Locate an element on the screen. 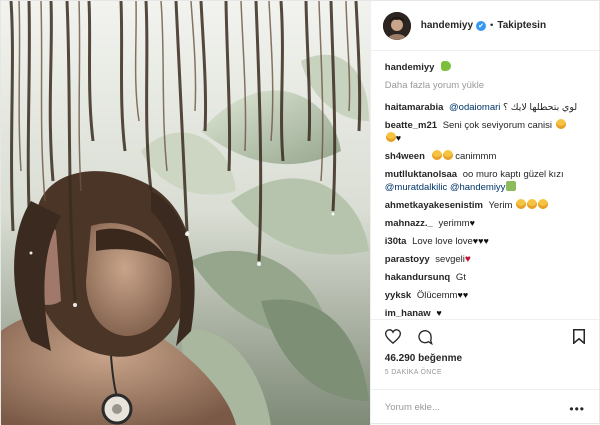 This screenshot has width=600, height=425. list-item: parastoyy sevgeli♥ is located at coordinates (485, 259).